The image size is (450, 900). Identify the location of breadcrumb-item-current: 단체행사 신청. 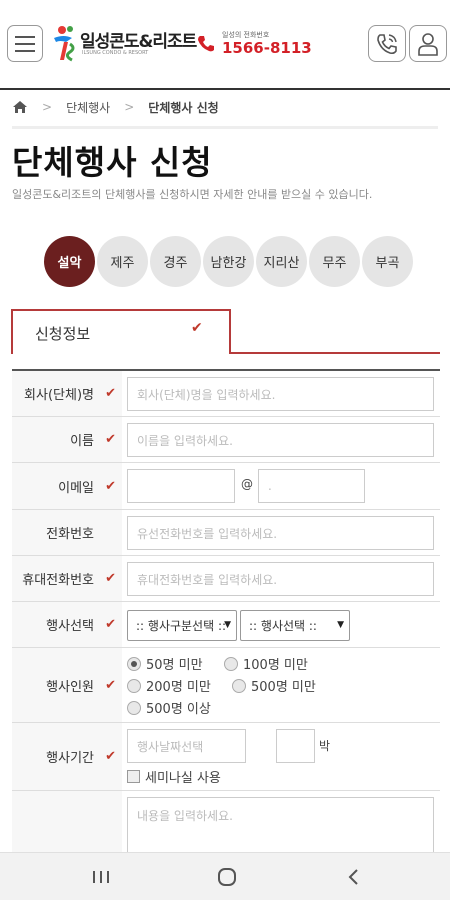
(183, 107).